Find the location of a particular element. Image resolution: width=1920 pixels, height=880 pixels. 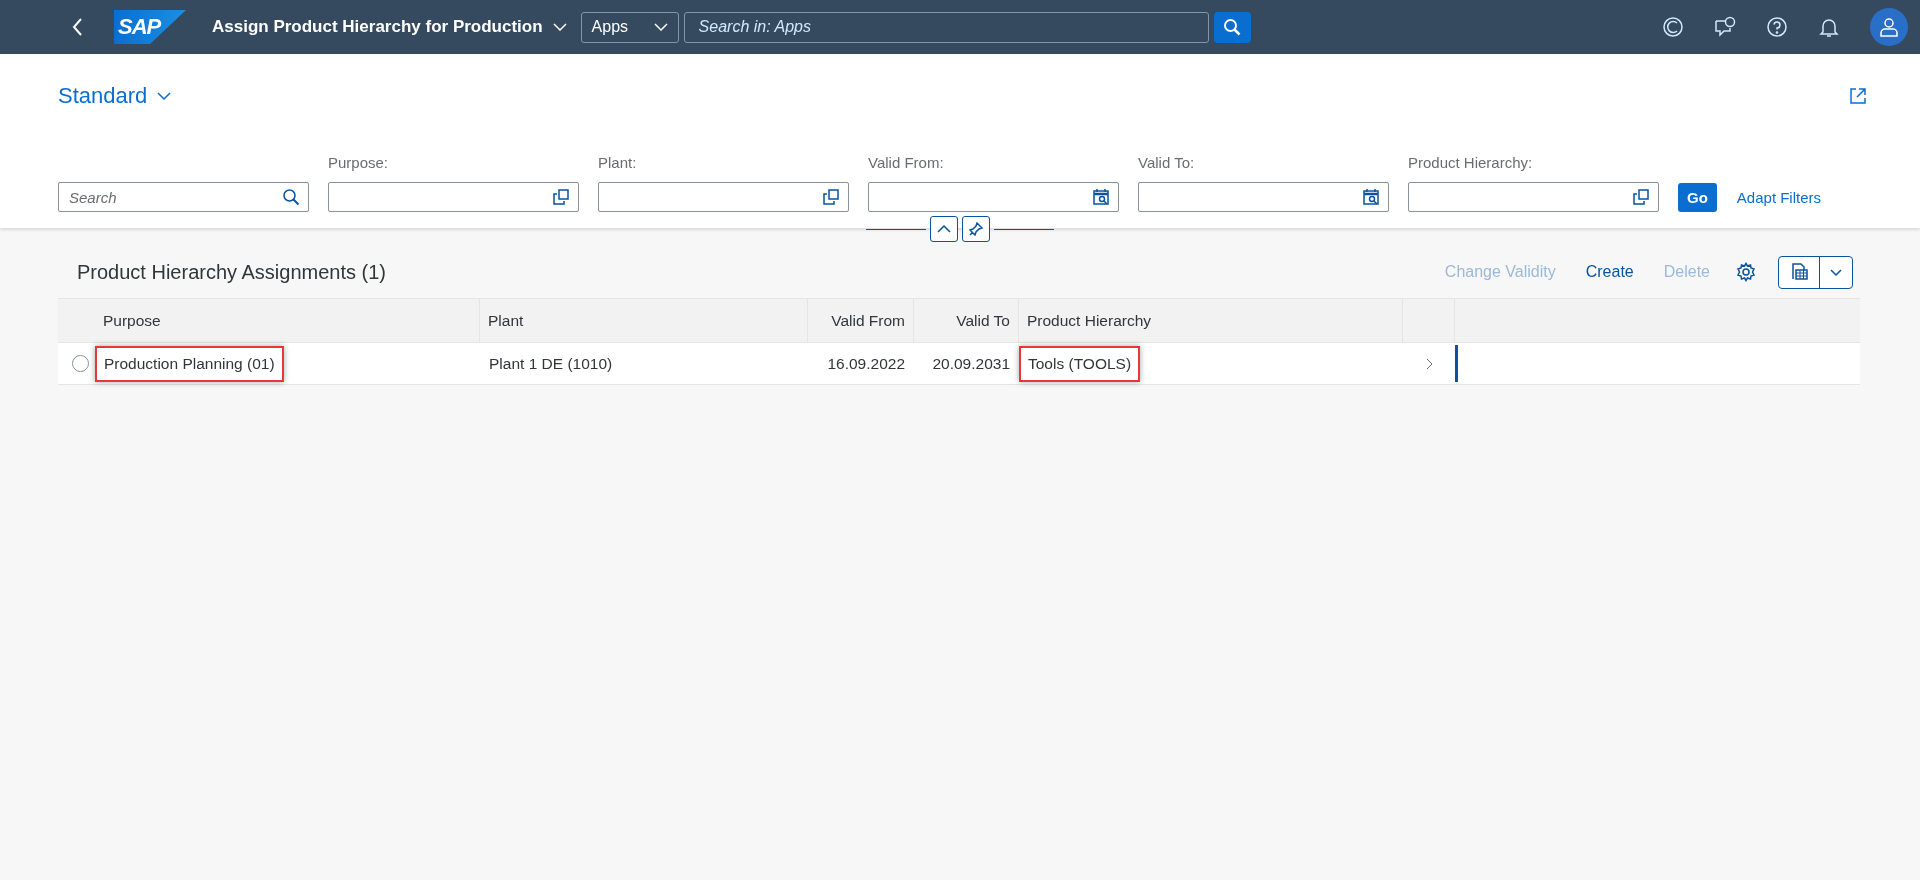

filter-label: Product Hierarchy: is located at coordinates (1471, 163).